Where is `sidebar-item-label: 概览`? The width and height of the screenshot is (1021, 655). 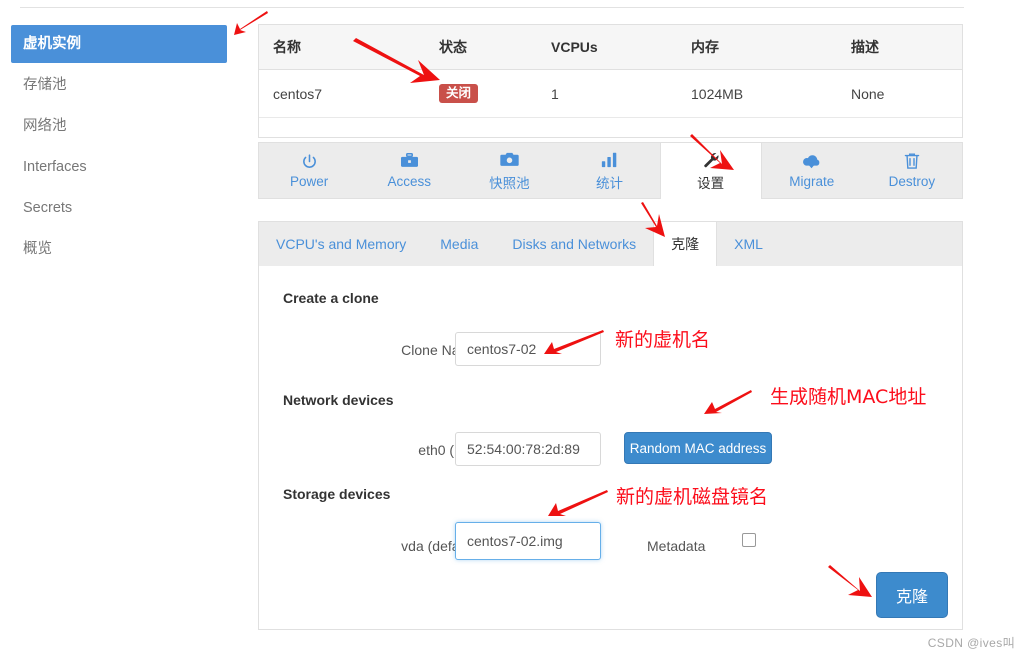
sidebar-item-label: 概览 is located at coordinates (37, 249).